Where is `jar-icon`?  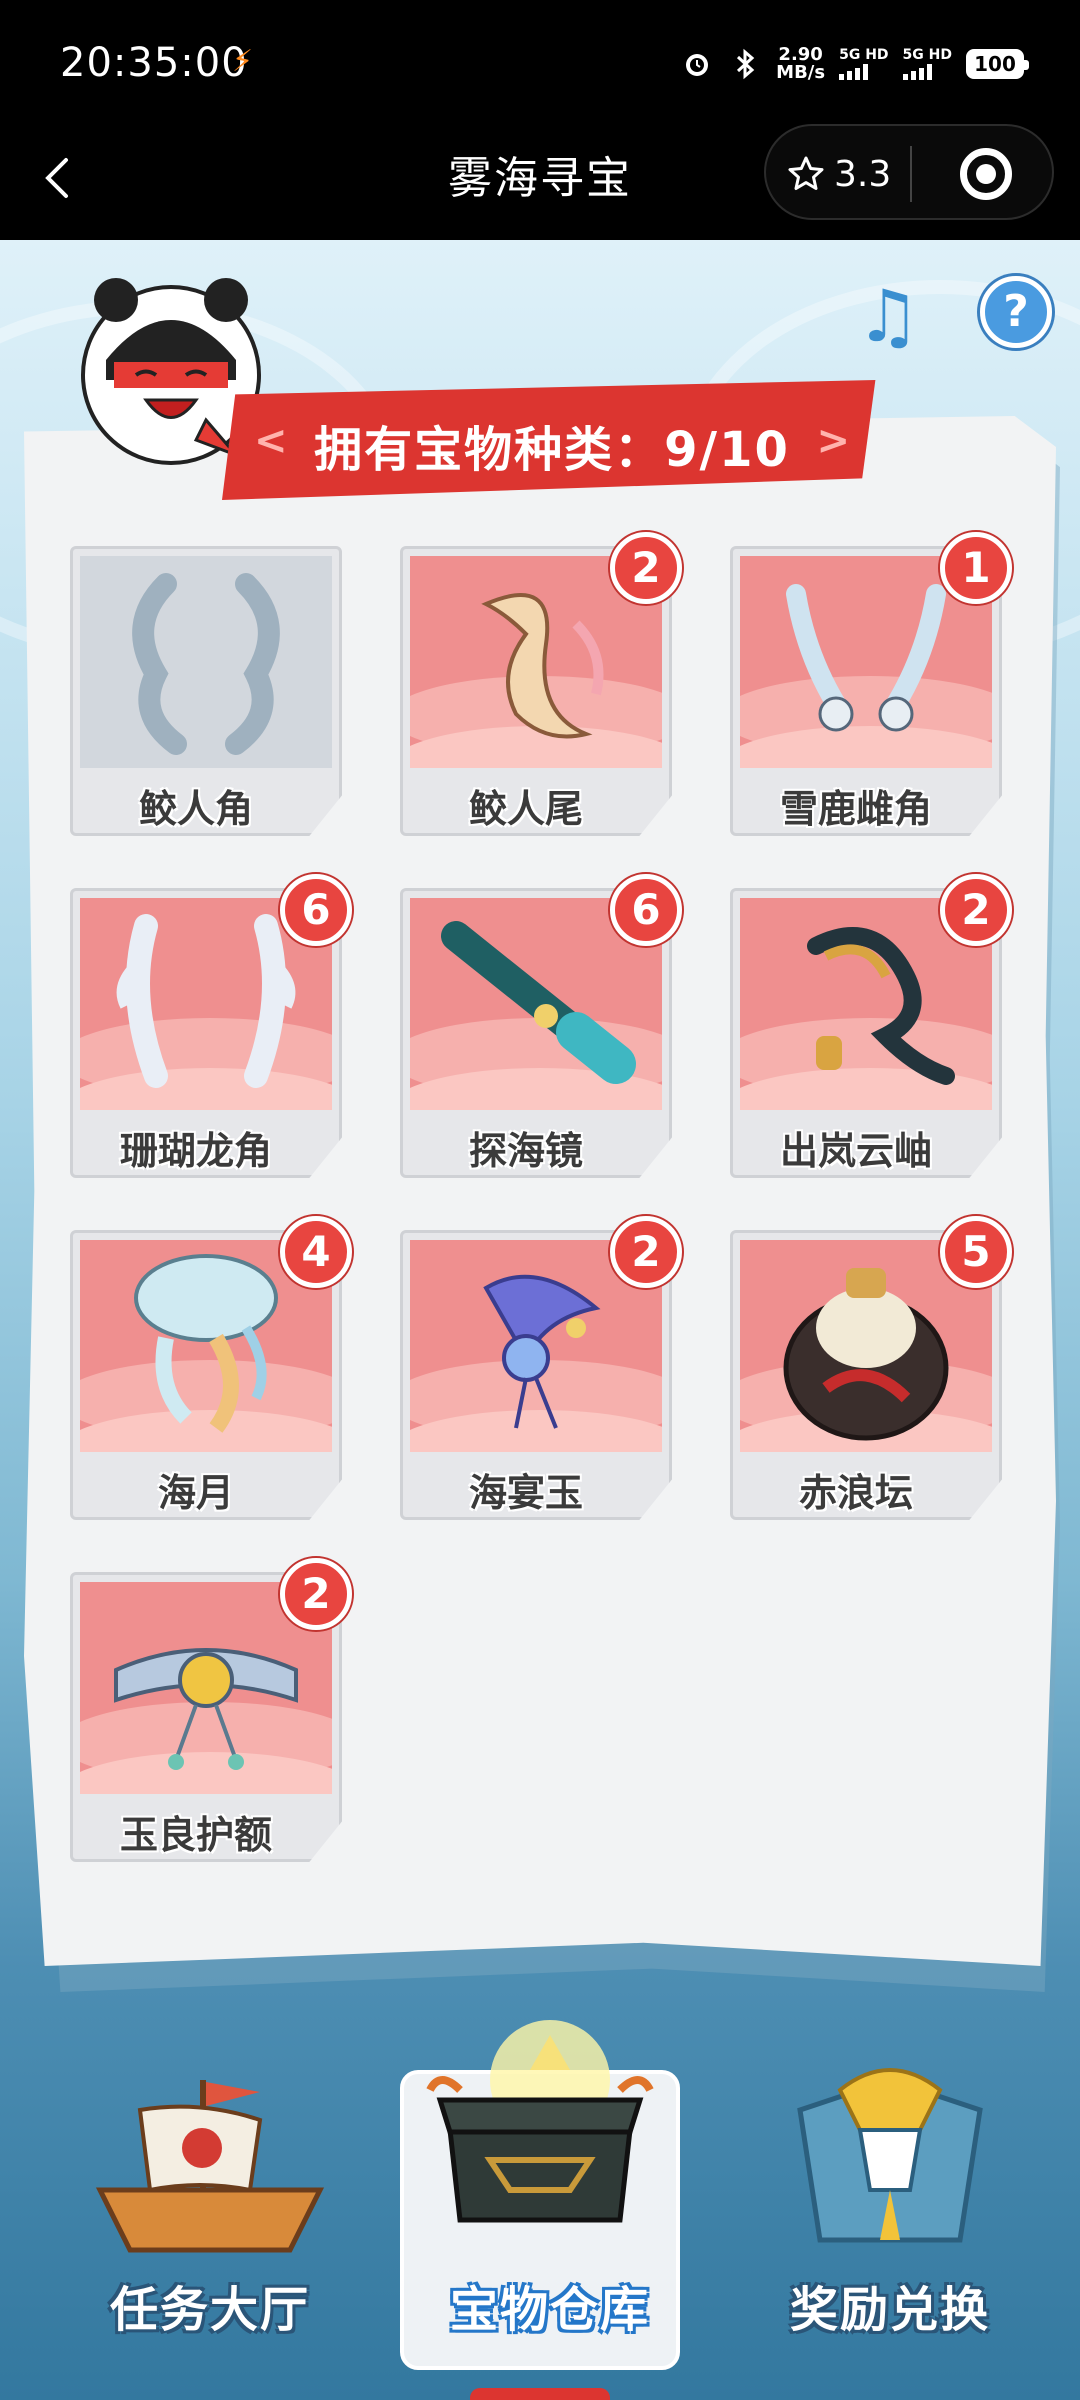
jar-icon is located at coordinates (866, 1354).